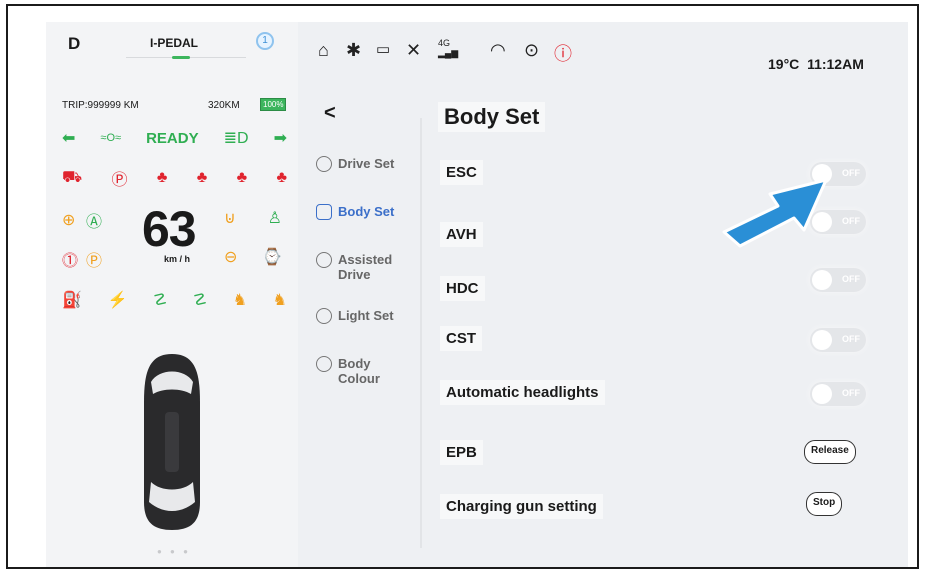 Image resolution: width=927 pixels, height=575 pixels. What do you see at coordinates (253, 257) in the screenshot?
I see `telltale-right-b: ⊖ ⌚` at bounding box center [253, 257].